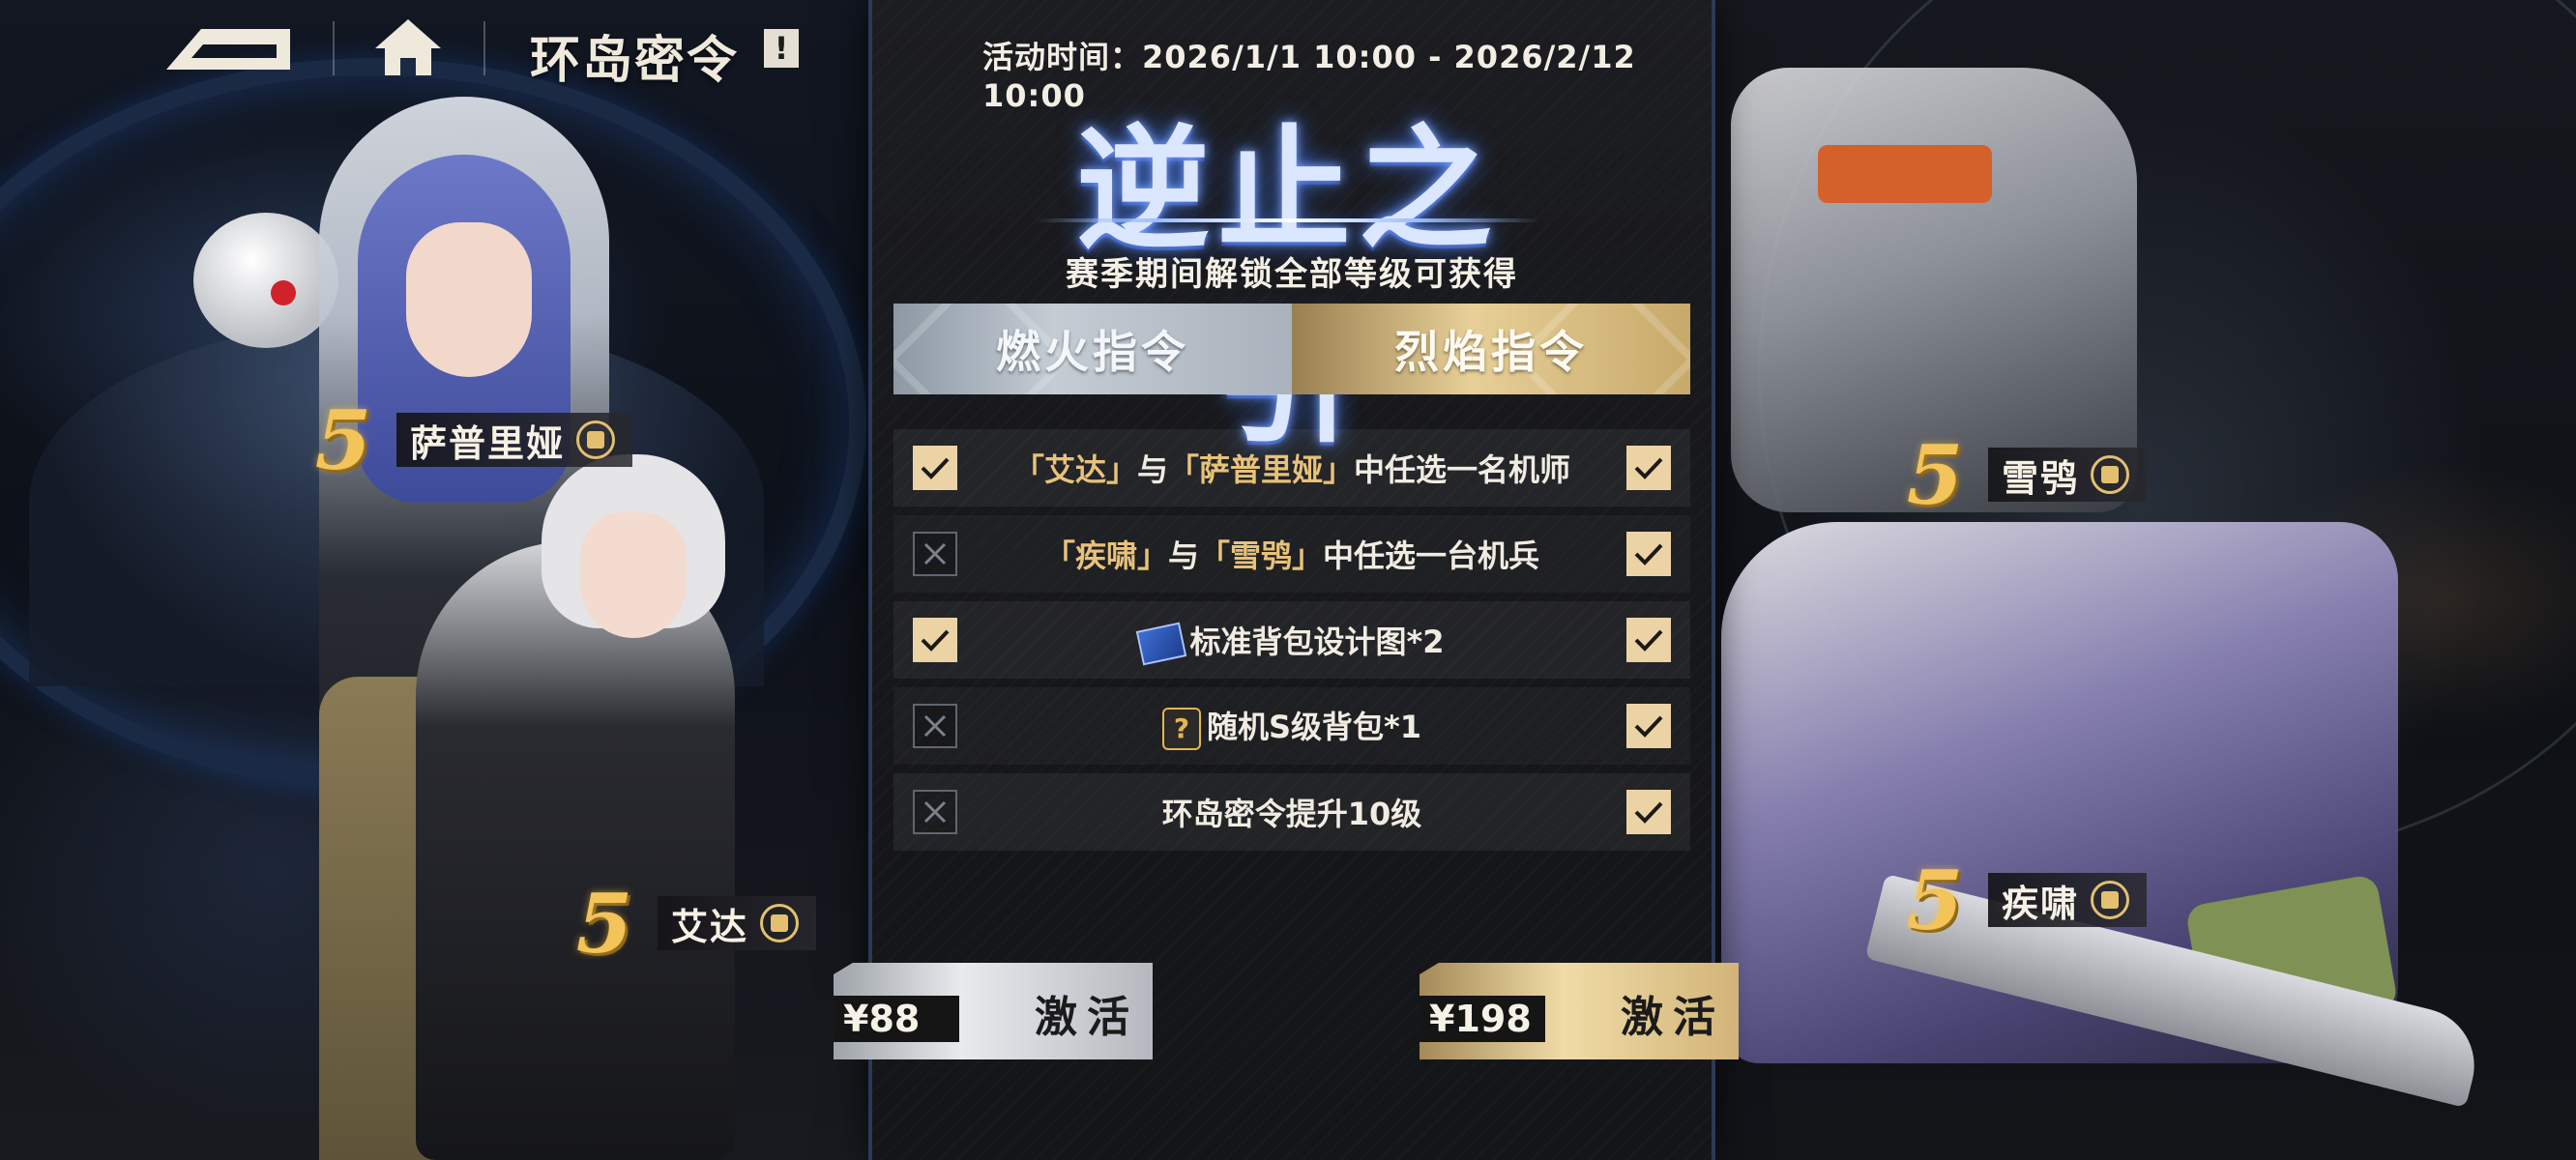 The height and width of the screenshot is (1160, 2576). Describe the element at coordinates (993, 1004) in the screenshot. I see `activate-spark-button: ¥88 激活` at that location.